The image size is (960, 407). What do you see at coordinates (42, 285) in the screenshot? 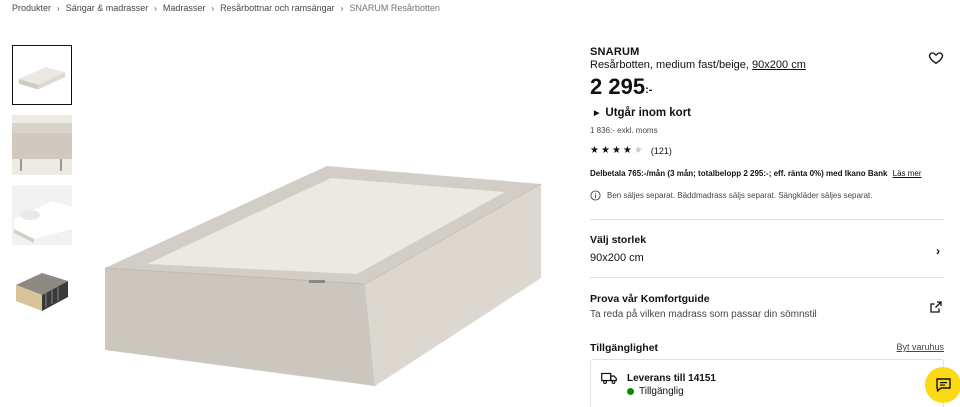
I see `thumbnail-bed-base-cutaway` at bounding box center [42, 285].